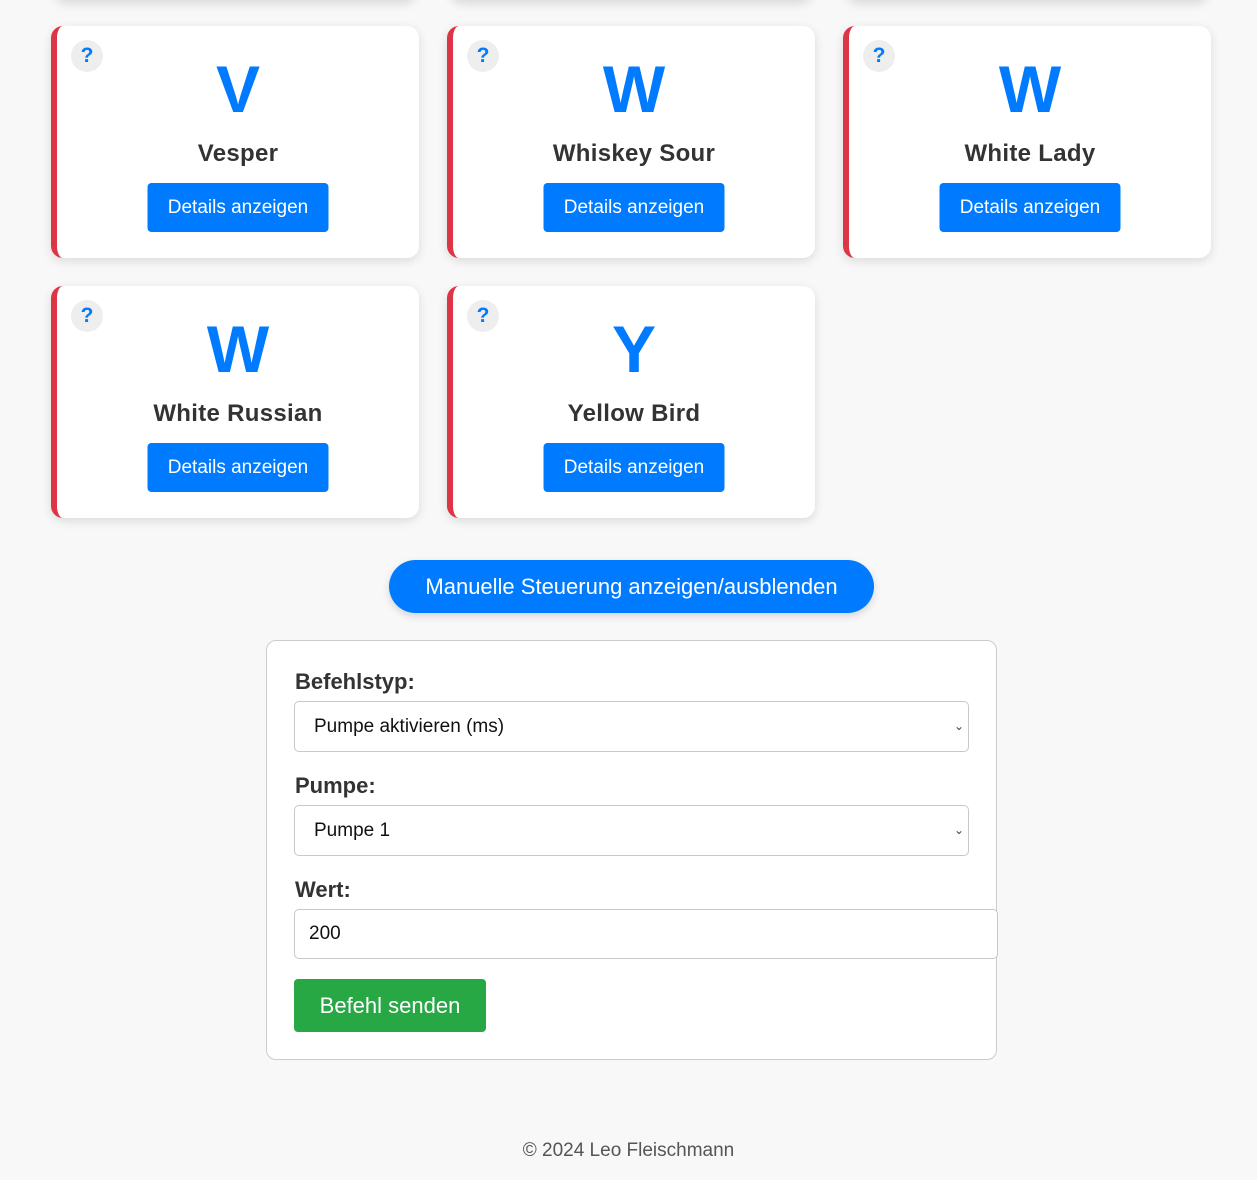 The height and width of the screenshot is (1180, 1257). I want to click on cocktail-card-white-russian: ? W White Russian Details anzeigen, so click(235, 402).